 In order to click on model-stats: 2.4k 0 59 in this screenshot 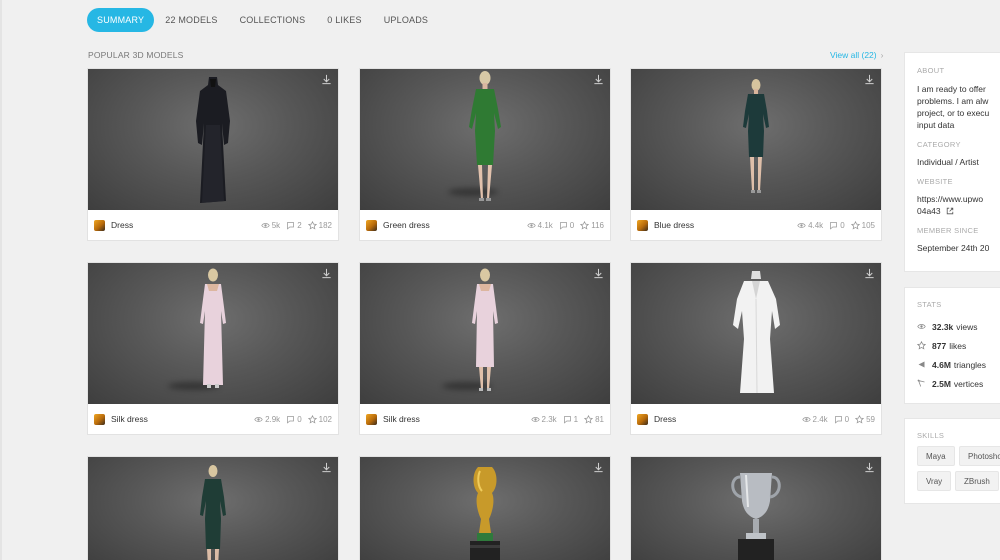, I will do `click(838, 419)`.